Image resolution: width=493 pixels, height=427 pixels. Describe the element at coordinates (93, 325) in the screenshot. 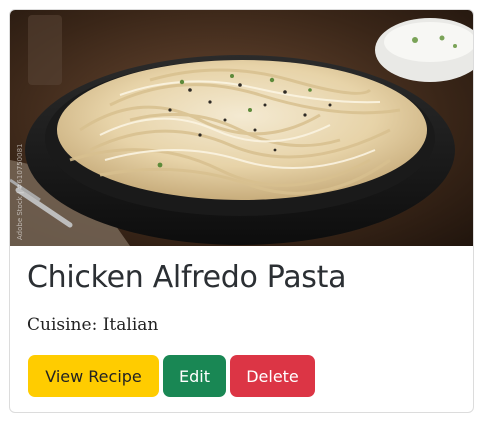

I see `recipe-cuisine: Cuisine: Italian` at that location.